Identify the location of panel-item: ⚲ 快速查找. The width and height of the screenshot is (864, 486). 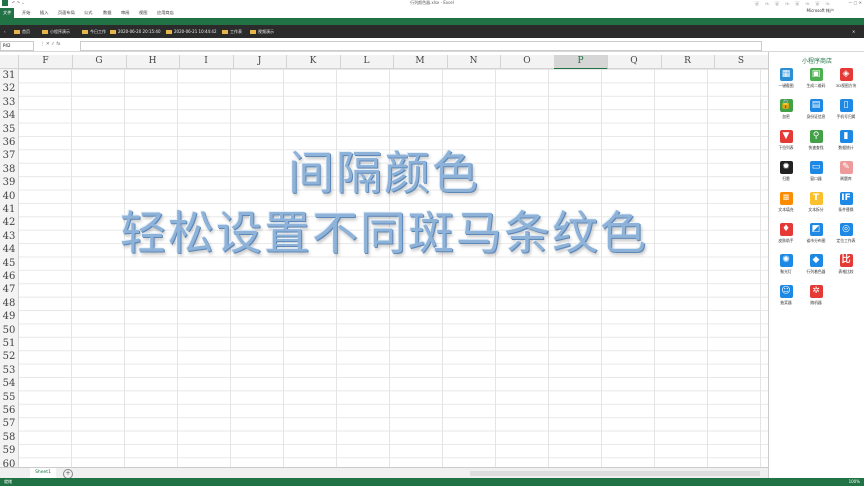
(816, 142).